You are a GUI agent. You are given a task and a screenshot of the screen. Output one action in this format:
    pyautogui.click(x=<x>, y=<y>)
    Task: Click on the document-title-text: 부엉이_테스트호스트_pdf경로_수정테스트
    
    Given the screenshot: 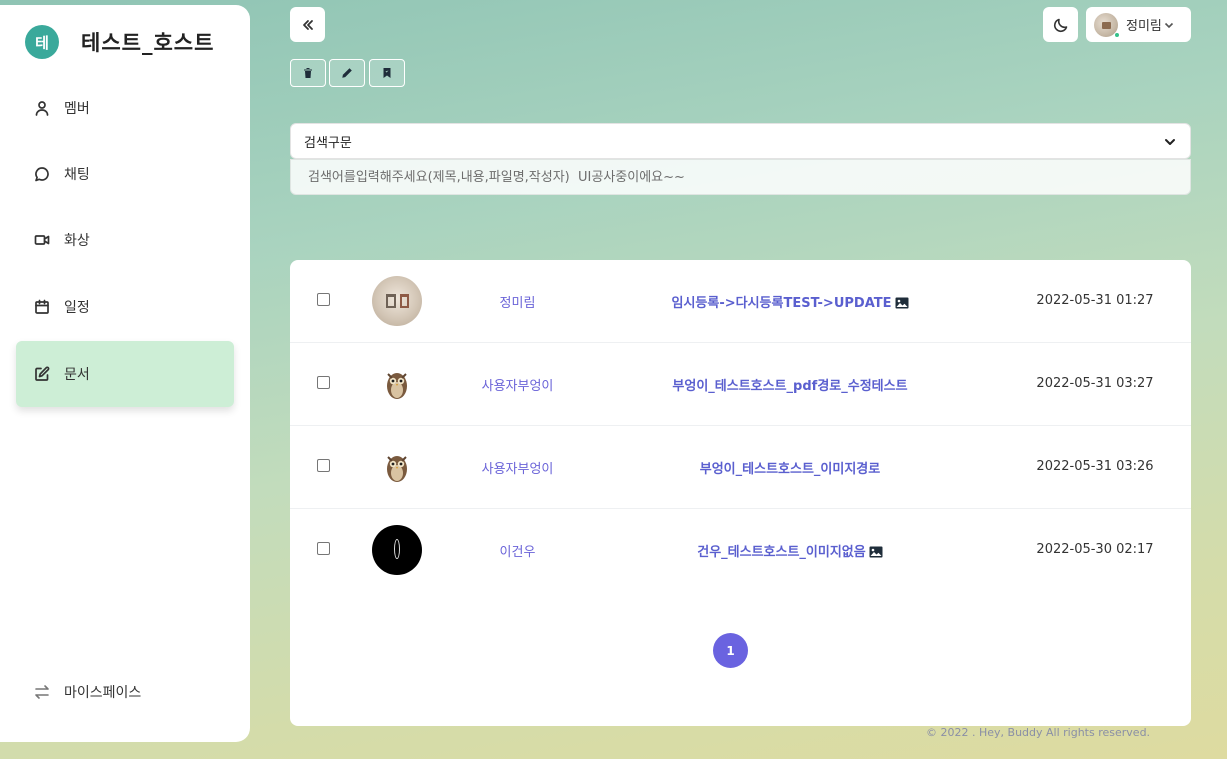 What is the action you would take?
    pyautogui.click(x=790, y=386)
    